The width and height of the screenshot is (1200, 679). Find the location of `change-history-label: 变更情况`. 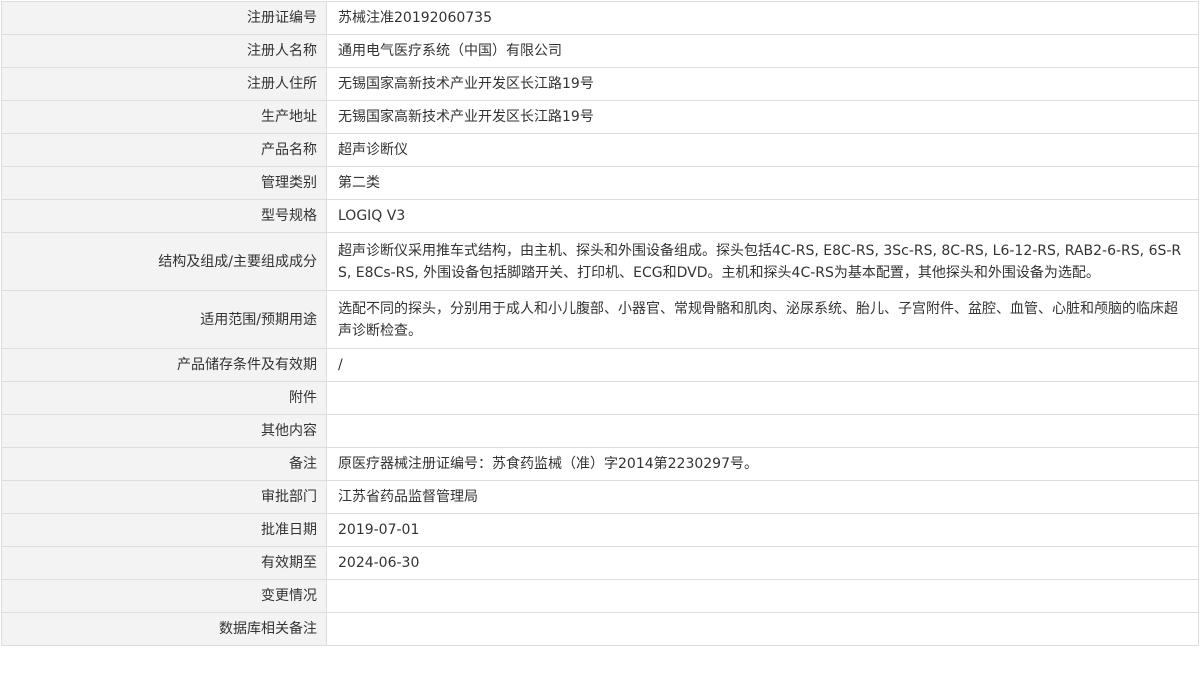

change-history-label: 变更情况 is located at coordinates (164, 596).